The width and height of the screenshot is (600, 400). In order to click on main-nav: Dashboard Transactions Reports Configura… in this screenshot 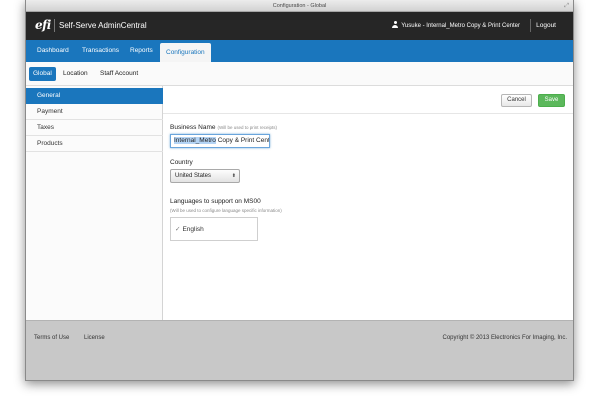, I will do `click(299, 51)`.